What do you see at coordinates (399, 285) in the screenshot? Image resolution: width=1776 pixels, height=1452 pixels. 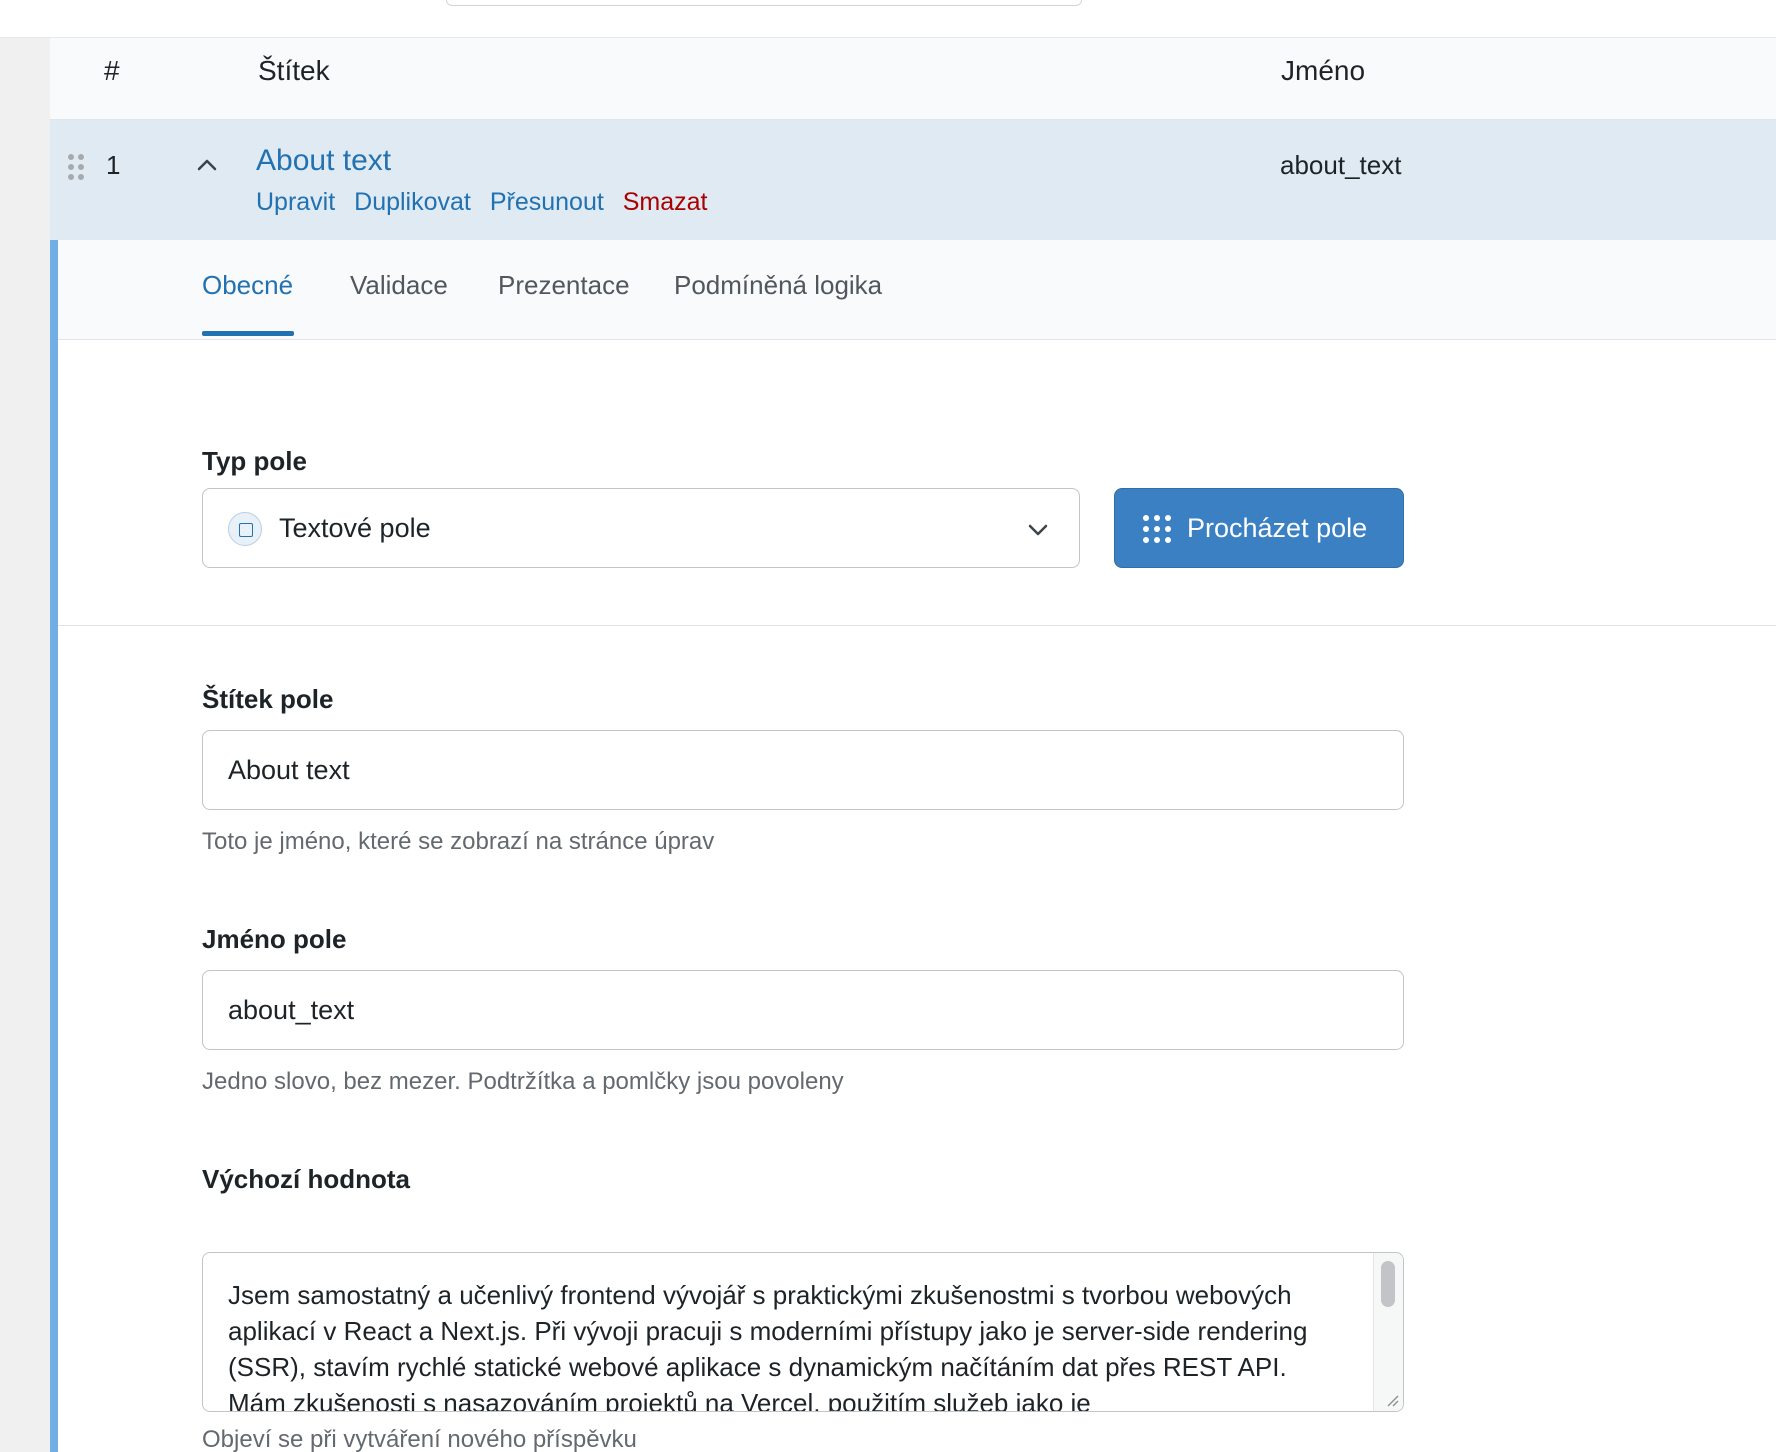 I see `tab-validation: Validace` at bounding box center [399, 285].